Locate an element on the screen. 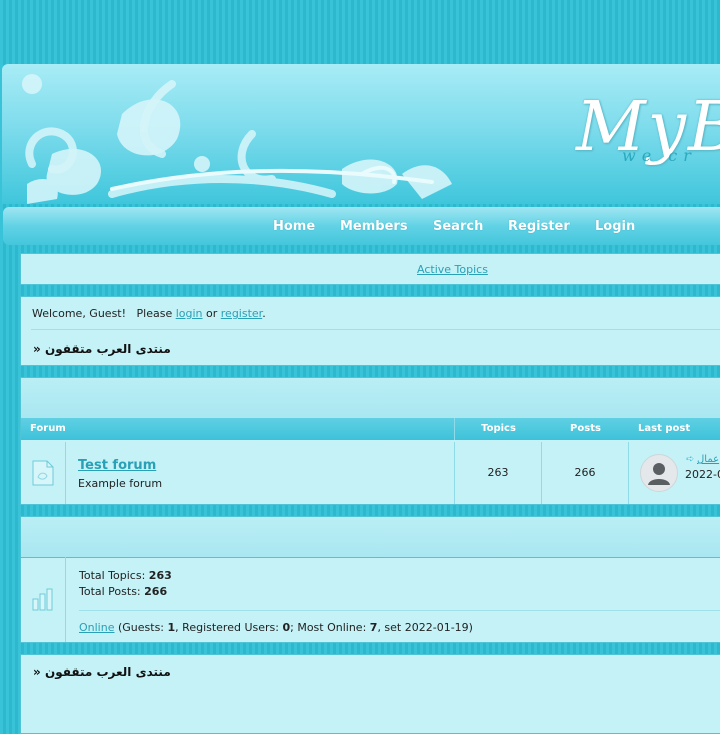 Image resolution: width=720 pixels, height=734 pixels. forum-topics-count: 263 is located at coordinates (498, 473).